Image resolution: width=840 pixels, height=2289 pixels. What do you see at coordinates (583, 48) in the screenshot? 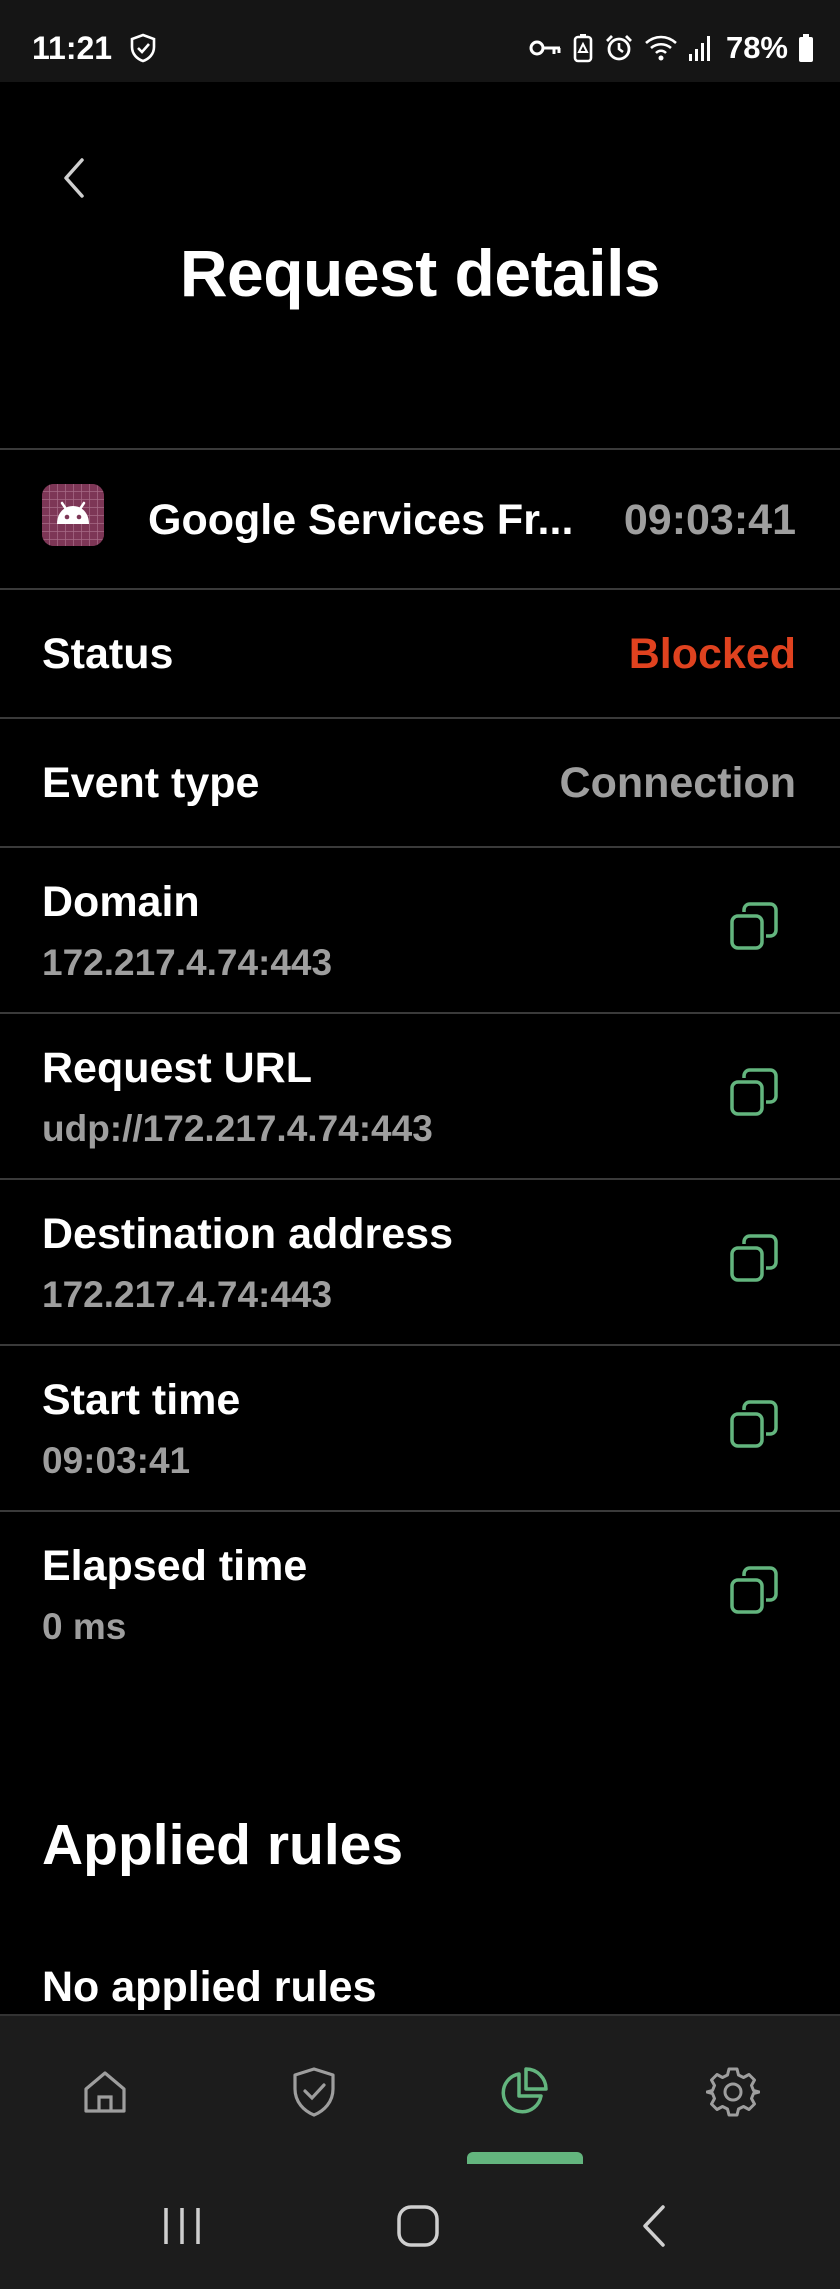
I see `battery-saver-icon` at bounding box center [583, 48].